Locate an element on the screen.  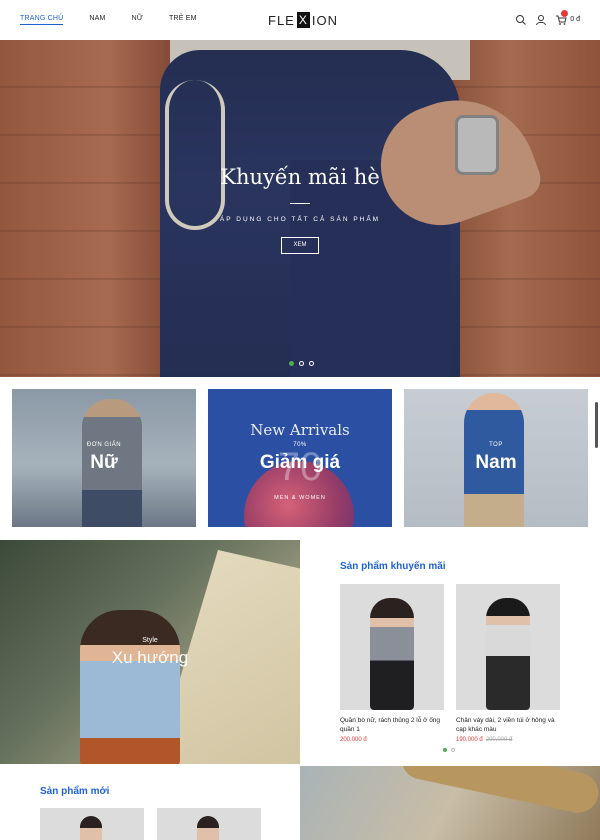
logo-text-right: ION is located at coordinates (324, 20).